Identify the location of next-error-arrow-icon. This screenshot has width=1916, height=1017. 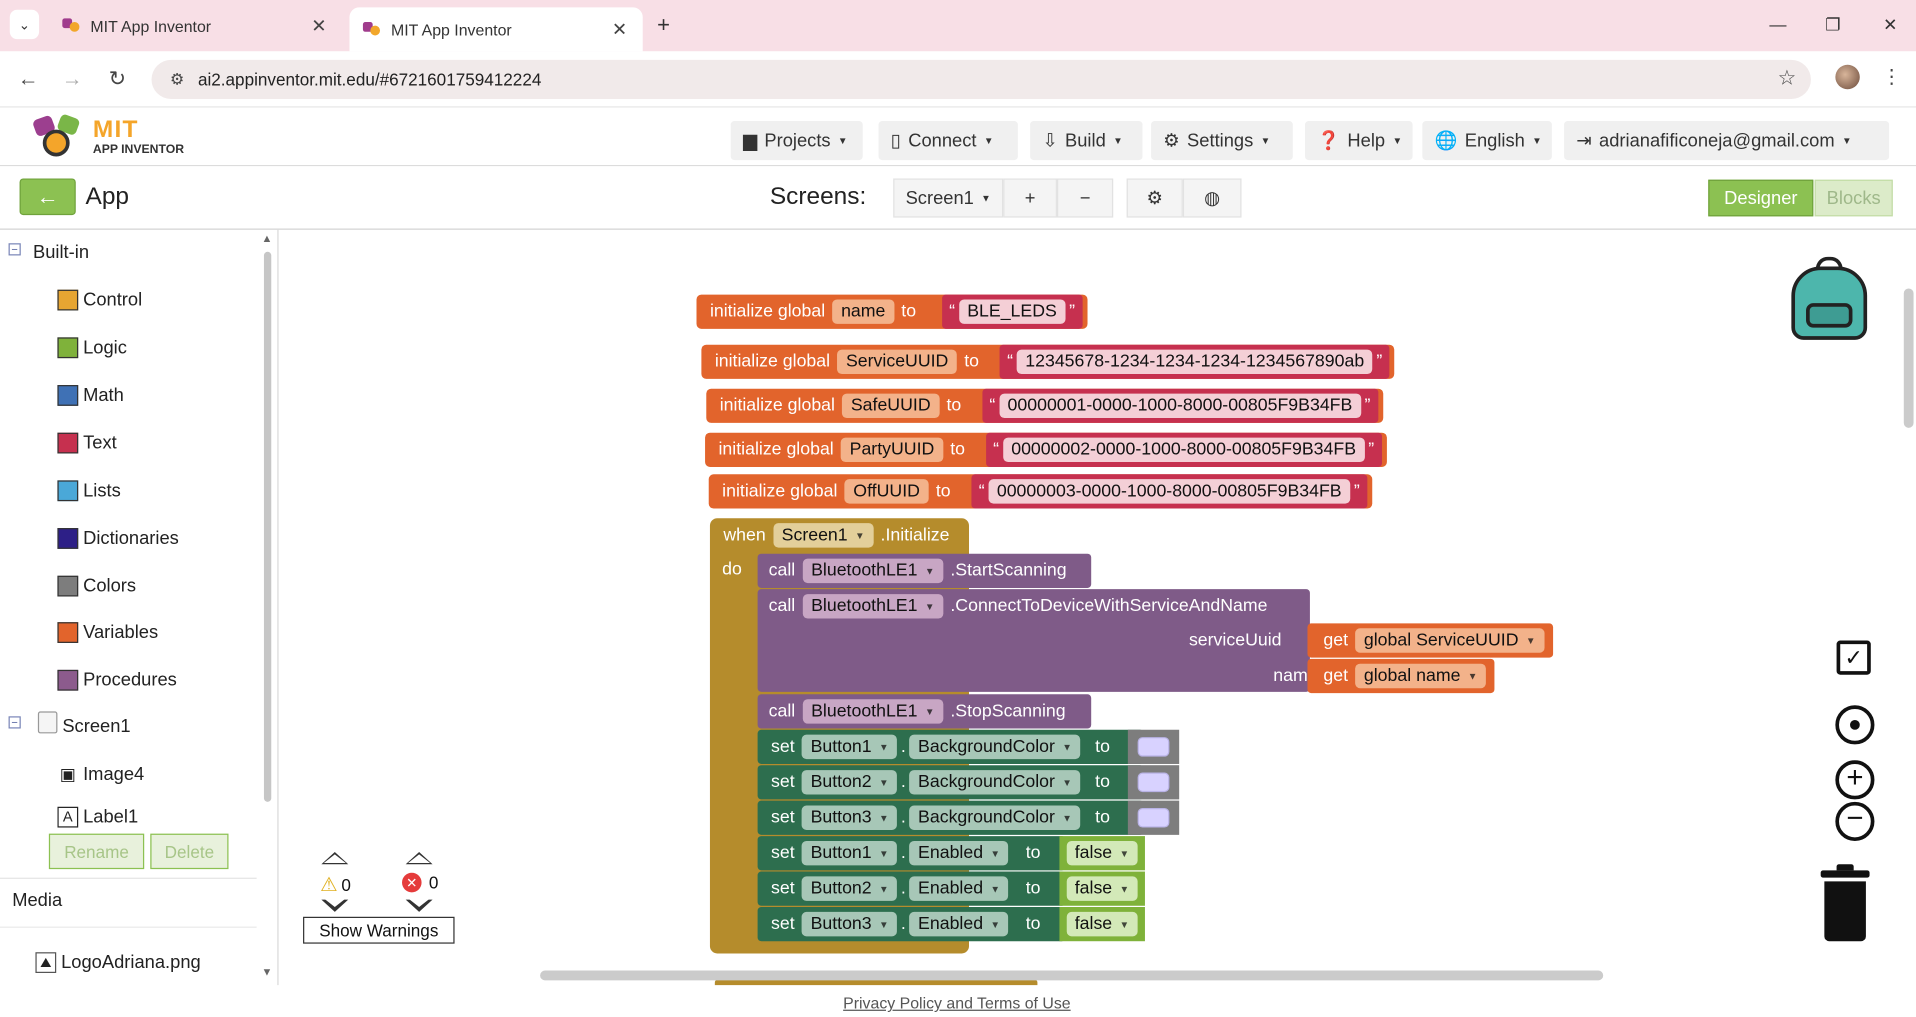
(419, 905).